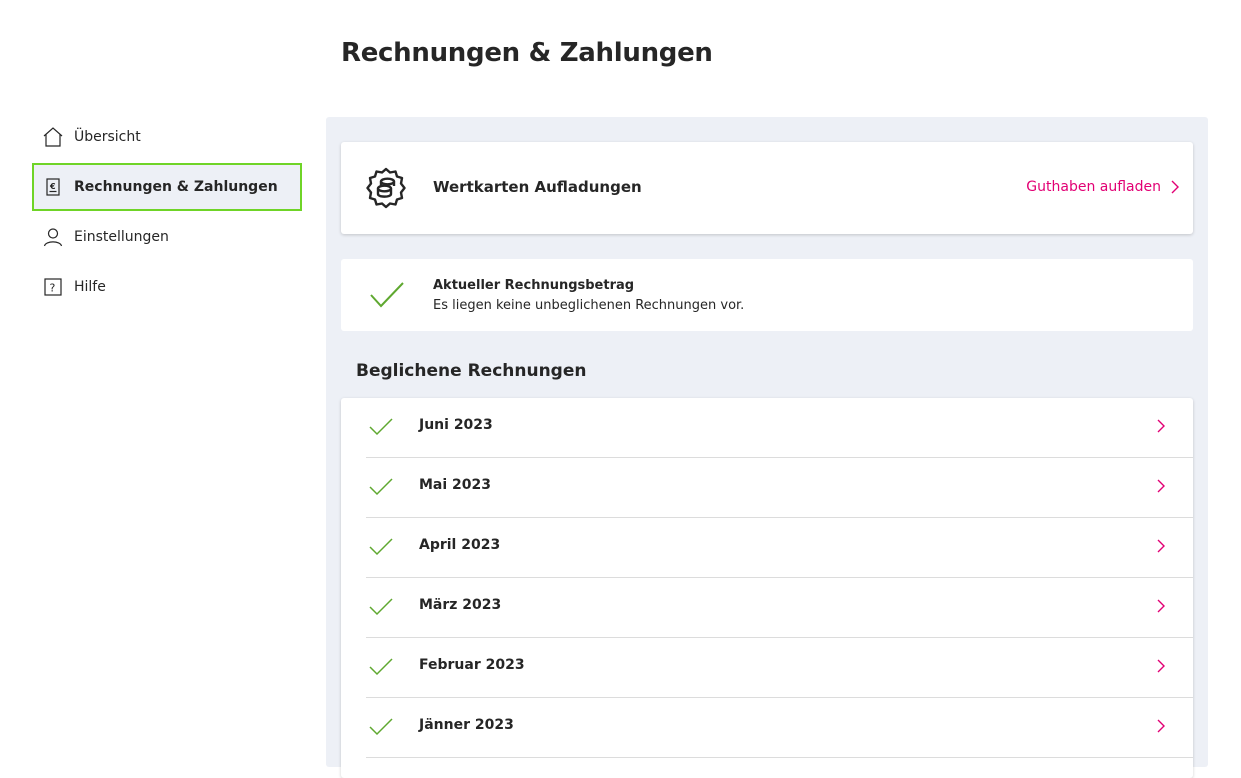 Image resolution: width=1241 pixels, height=778 pixels. I want to click on invoice-euro-icon: €, so click(53, 187).